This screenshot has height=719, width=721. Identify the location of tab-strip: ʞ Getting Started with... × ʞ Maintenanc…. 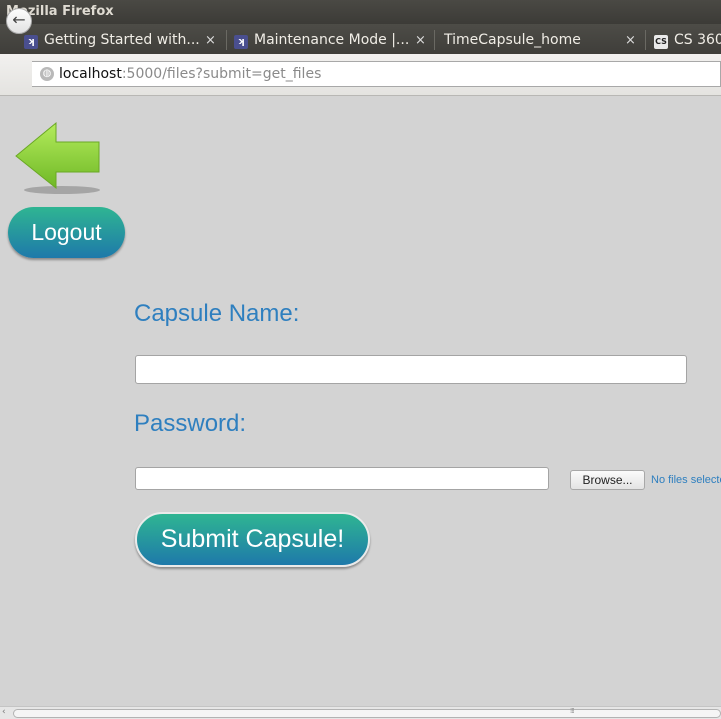
(360, 39).